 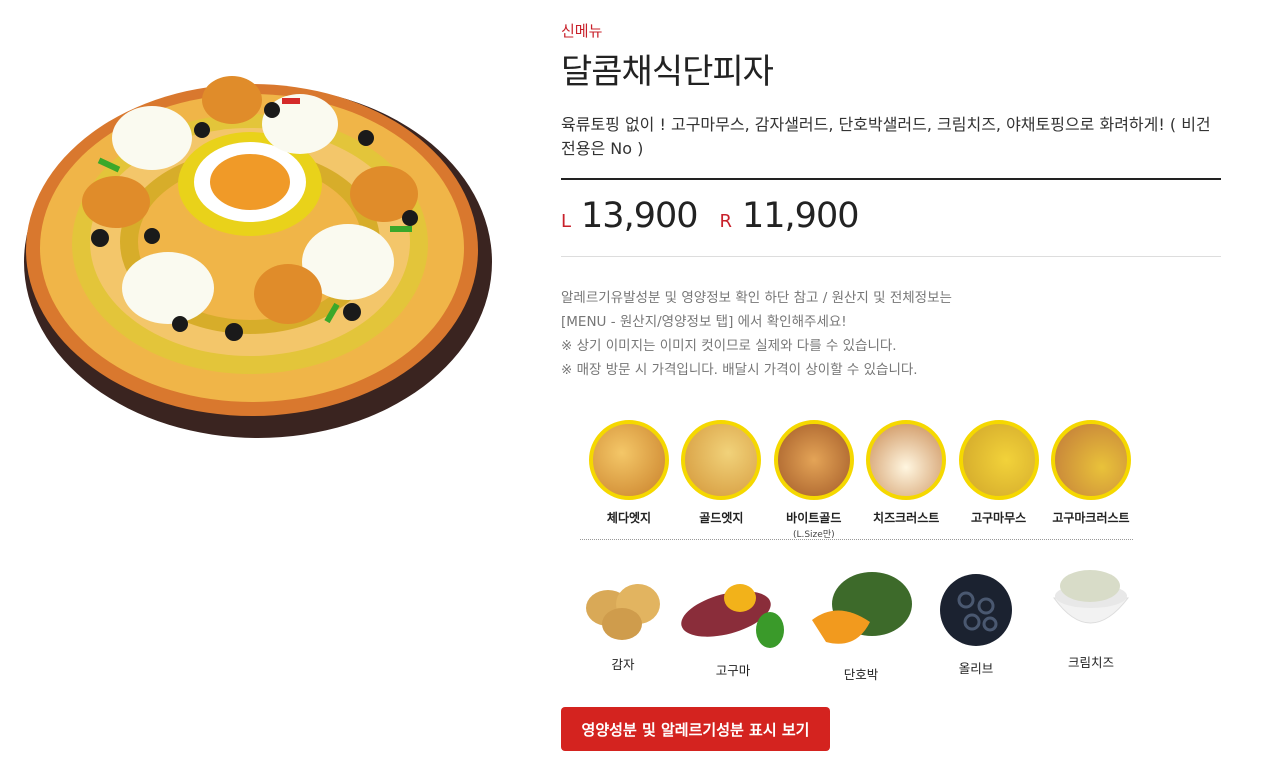 I want to click on price-size-regular: R, so click(x=726, y=221).